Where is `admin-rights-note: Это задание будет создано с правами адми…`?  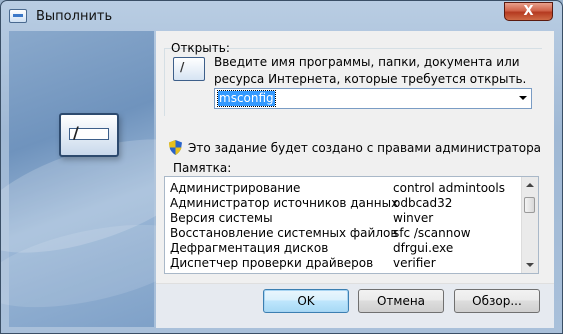 admin-rights-note: Это задание будет создано с правами адми… is located at coordinates (365, 148).